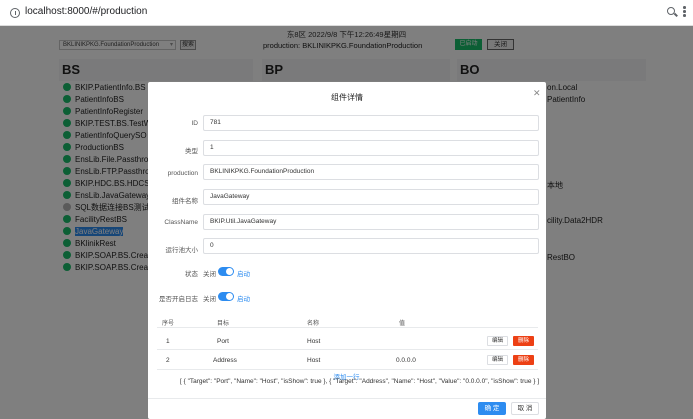 This screenshot has height=419, width=693. I want to click on classname-field: BKIP.Util.JavaGateway, so click(371, 222).